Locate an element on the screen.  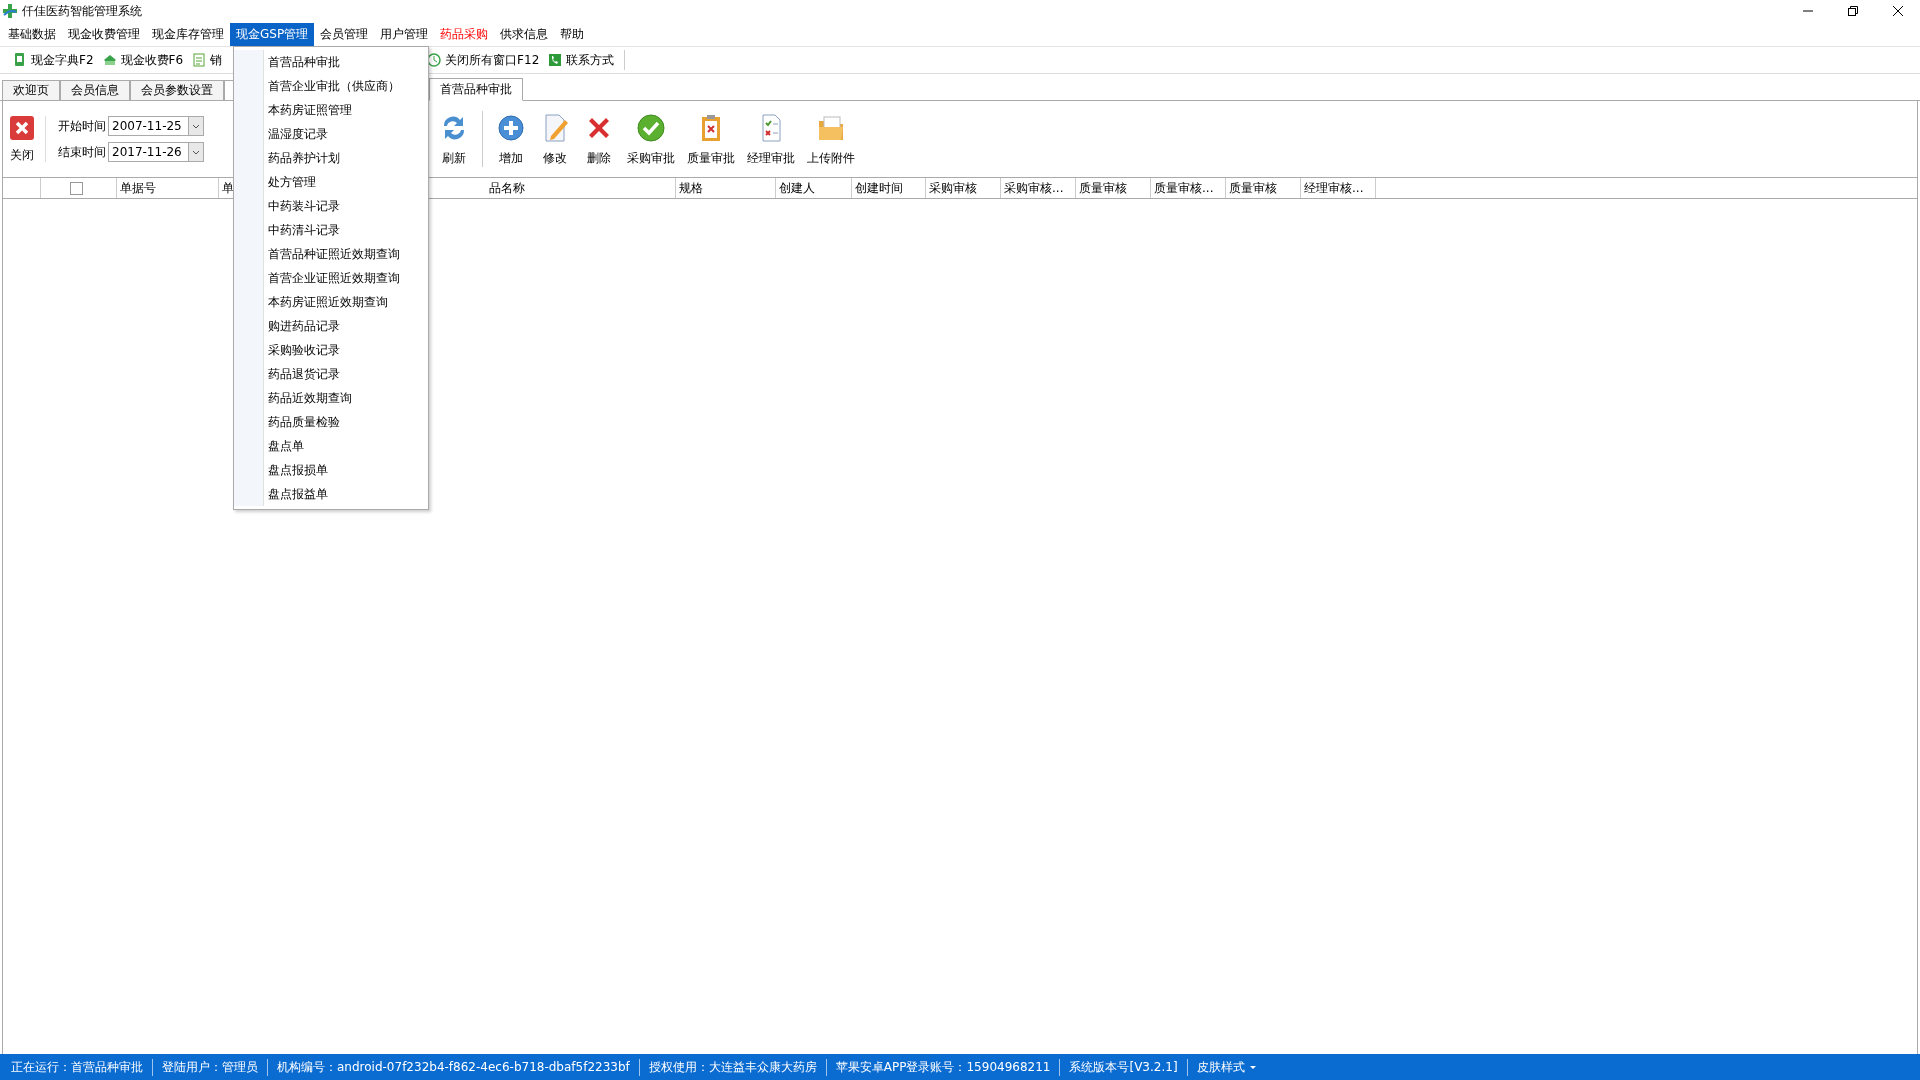
menu-item: 现金GSP管理 is located at coordinates (272, 34).